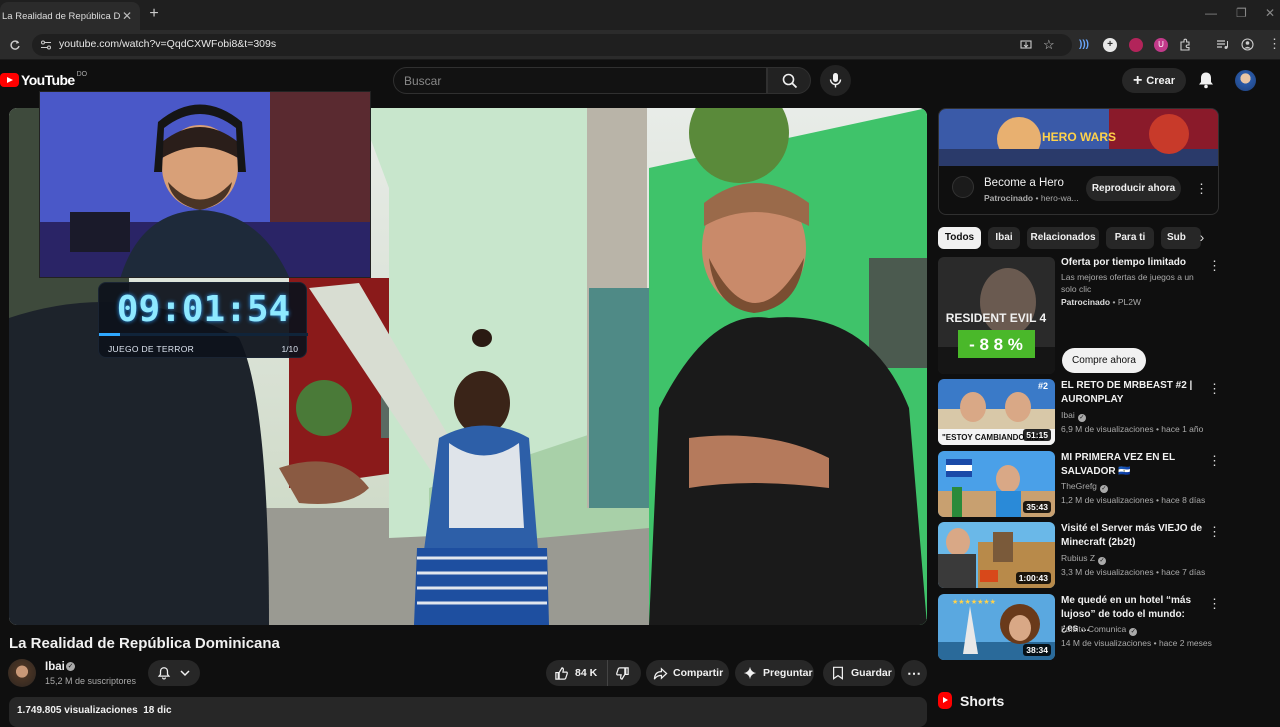 The image size is (1280, 727). What do you see at coordinates (46, 45) in the screenshot?
I see `site-info-icon` at bounding box center [46, 45].